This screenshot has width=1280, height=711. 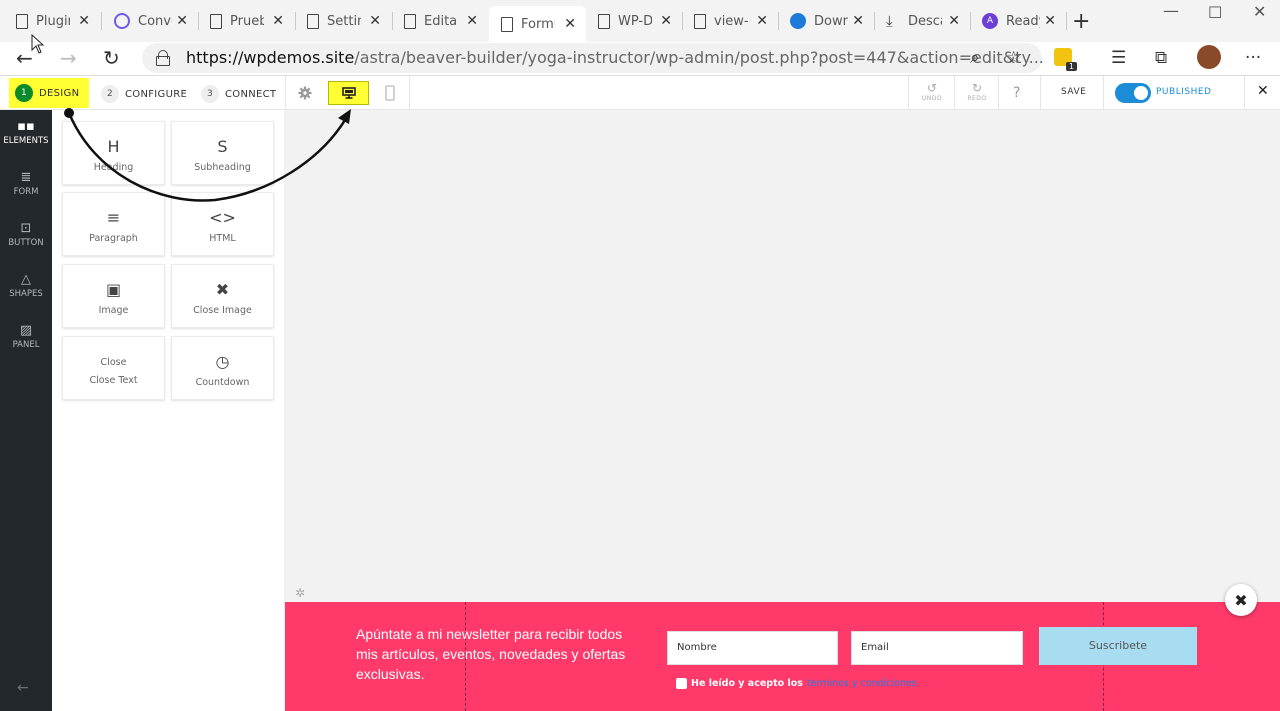 What do you see at coordinates (26, 126) in the screenshot?
I see `grid-icon: ▪▪` at bounding box center [26, 126].